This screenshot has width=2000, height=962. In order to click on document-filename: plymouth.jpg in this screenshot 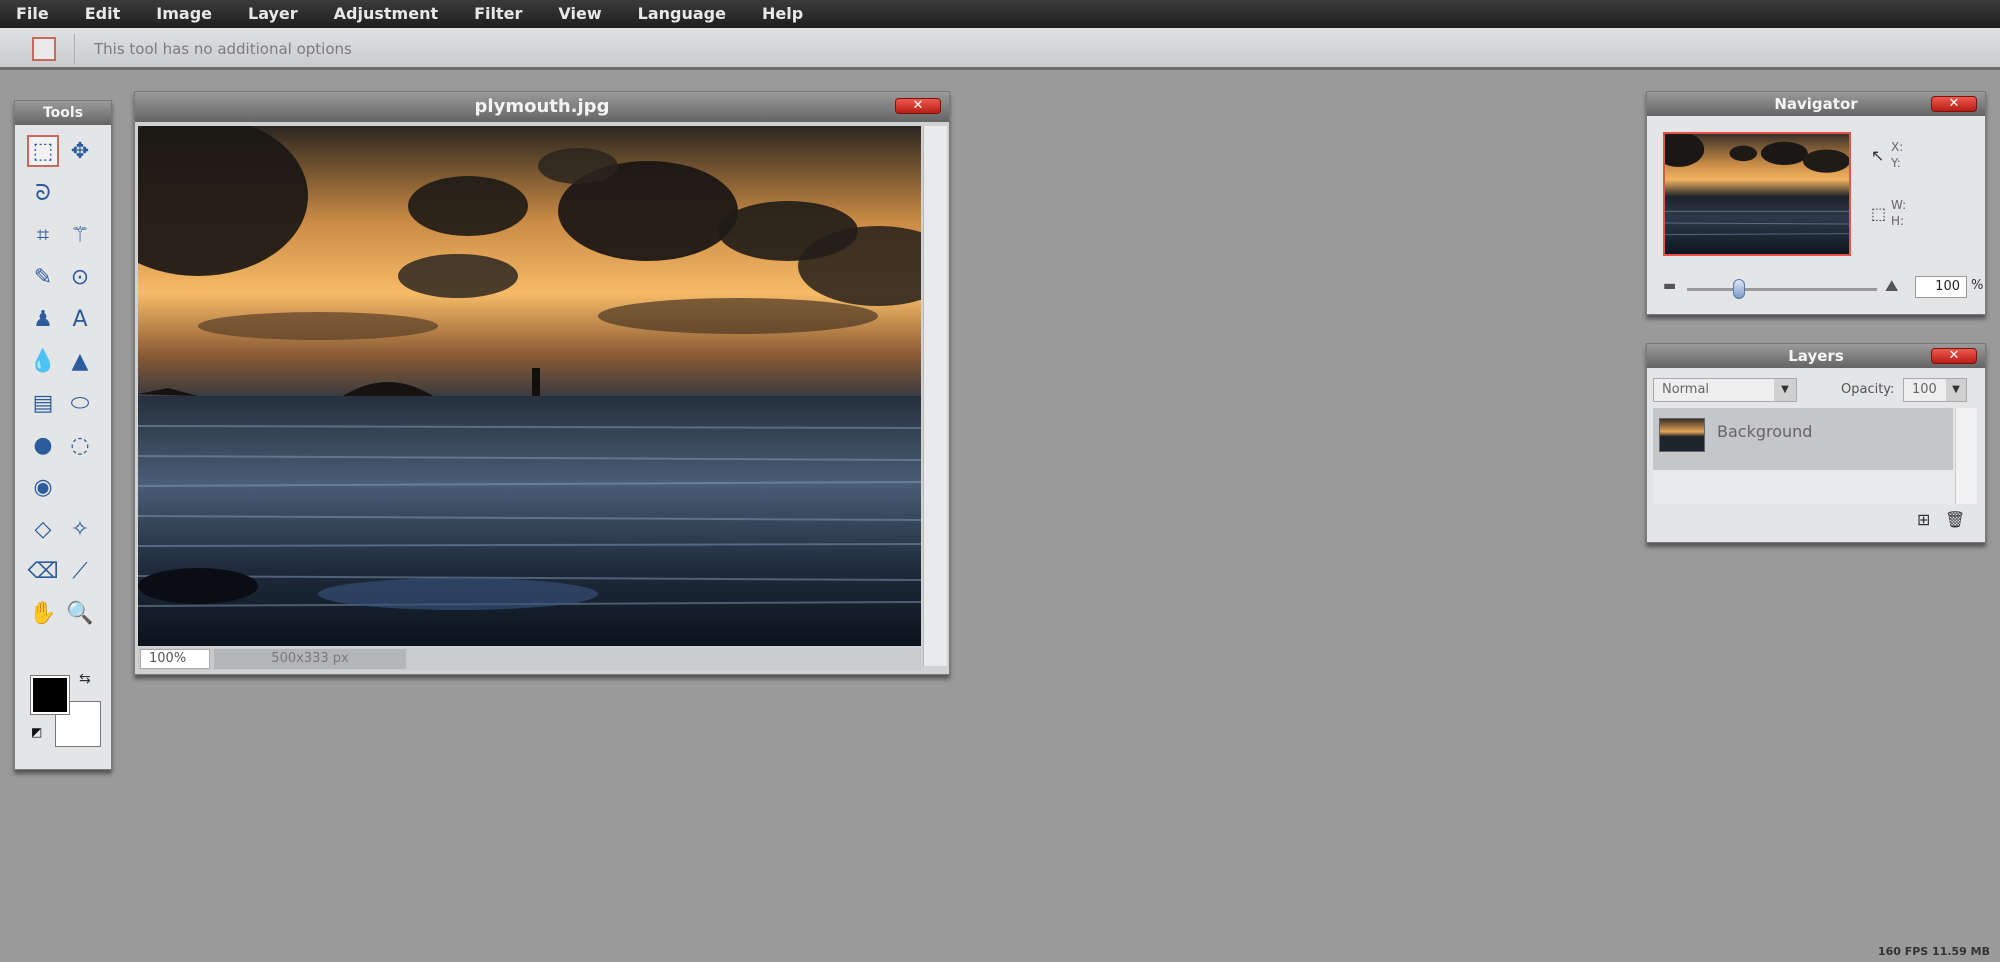, I will do `click(542, 106)`.